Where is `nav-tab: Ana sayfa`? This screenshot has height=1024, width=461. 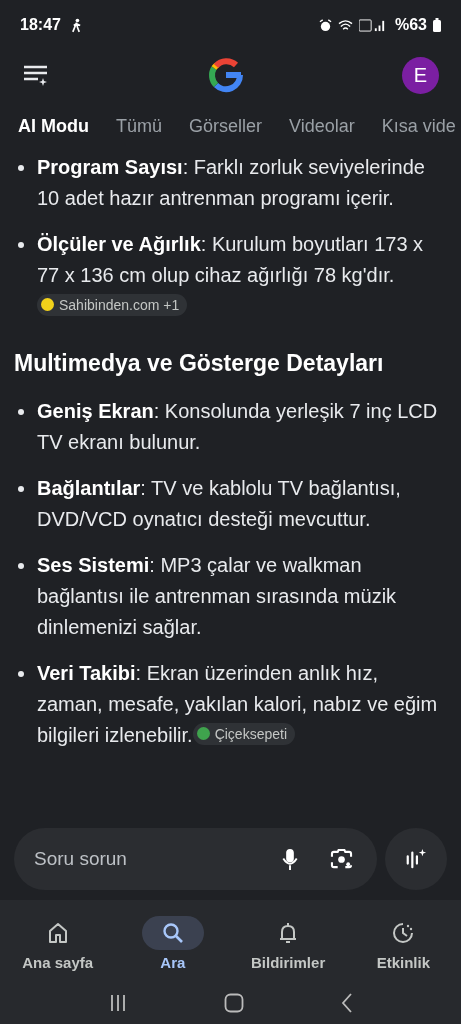 nav-tab: Ana sayfa is located at coordinates (57, 943).